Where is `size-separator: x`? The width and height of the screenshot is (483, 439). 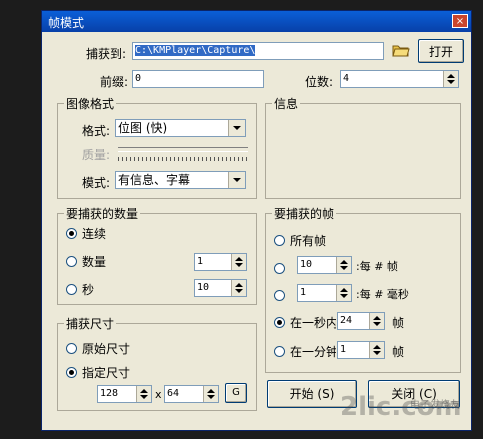 size-separator: x is located at coordinates (158, 394).